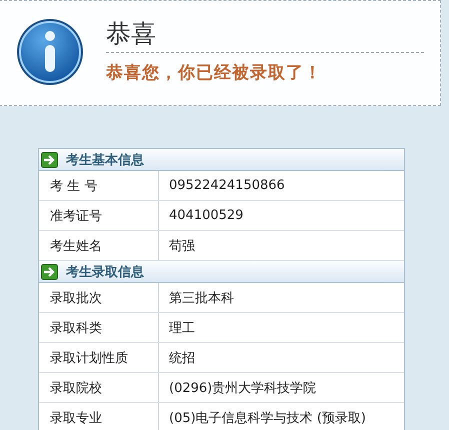 The image size is (449, 430). What do you see at coordinates (76, 216) in the screenshot?
I see `field-label: 准考证号` at bounding box center [76, 216].